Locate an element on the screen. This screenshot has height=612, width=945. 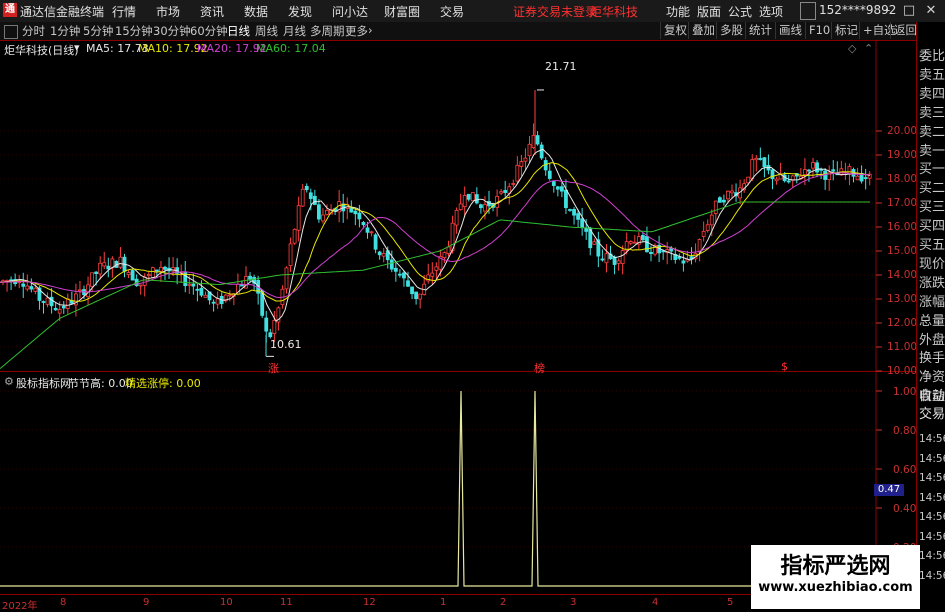
tab-1min: 1分钟 is located at coordinates (65, 31).